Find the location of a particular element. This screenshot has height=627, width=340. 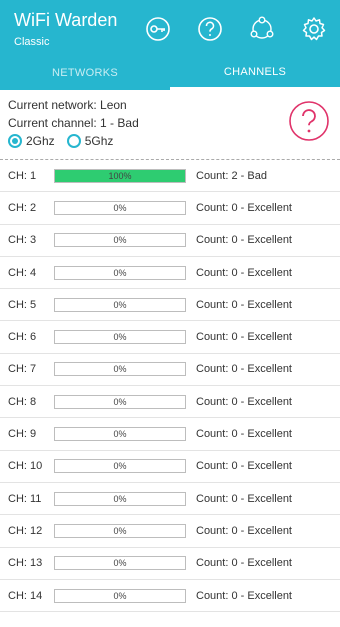

band-option-5ghz: 5Ghz is located at coordinates (90, 141).